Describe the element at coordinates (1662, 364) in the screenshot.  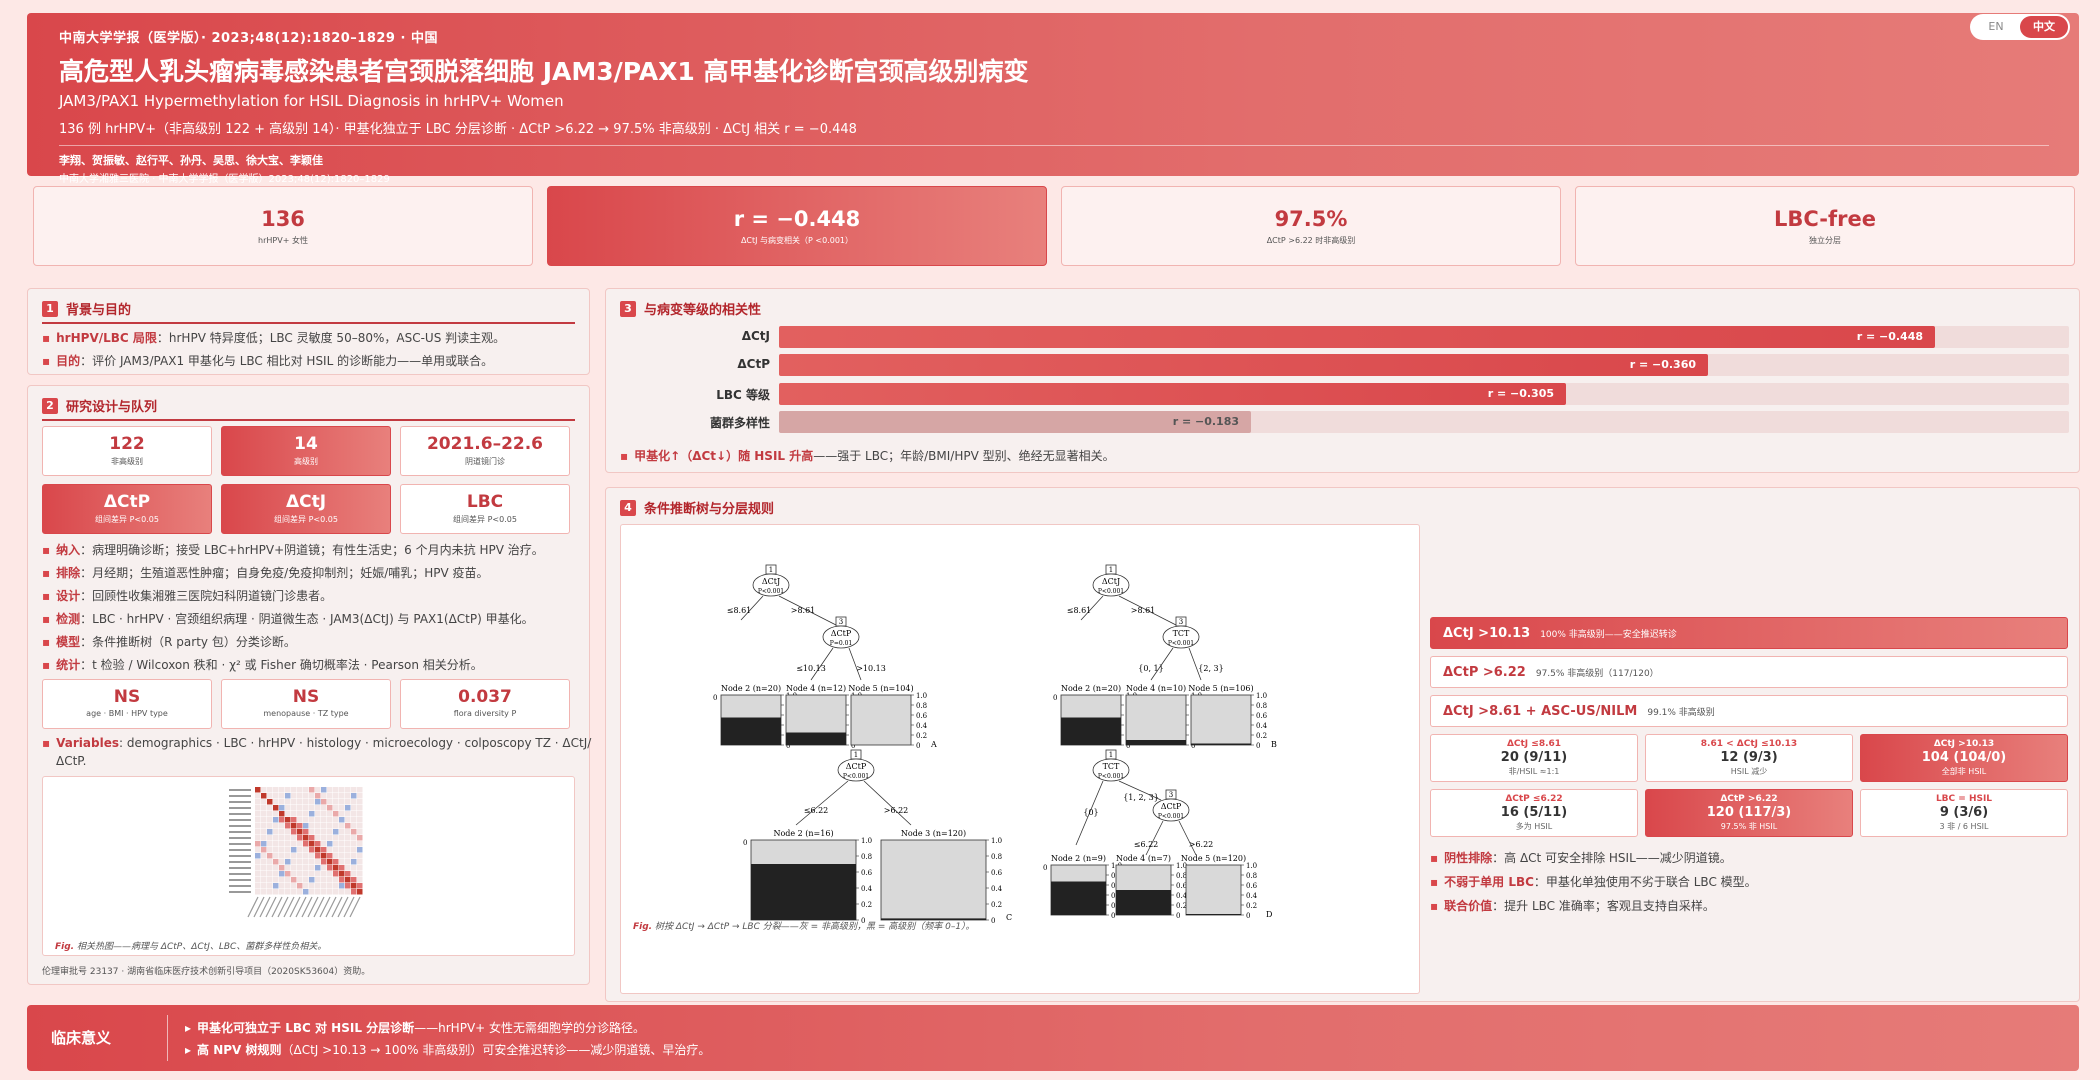
I see `bar-value-label: r = −0.360` at that location.